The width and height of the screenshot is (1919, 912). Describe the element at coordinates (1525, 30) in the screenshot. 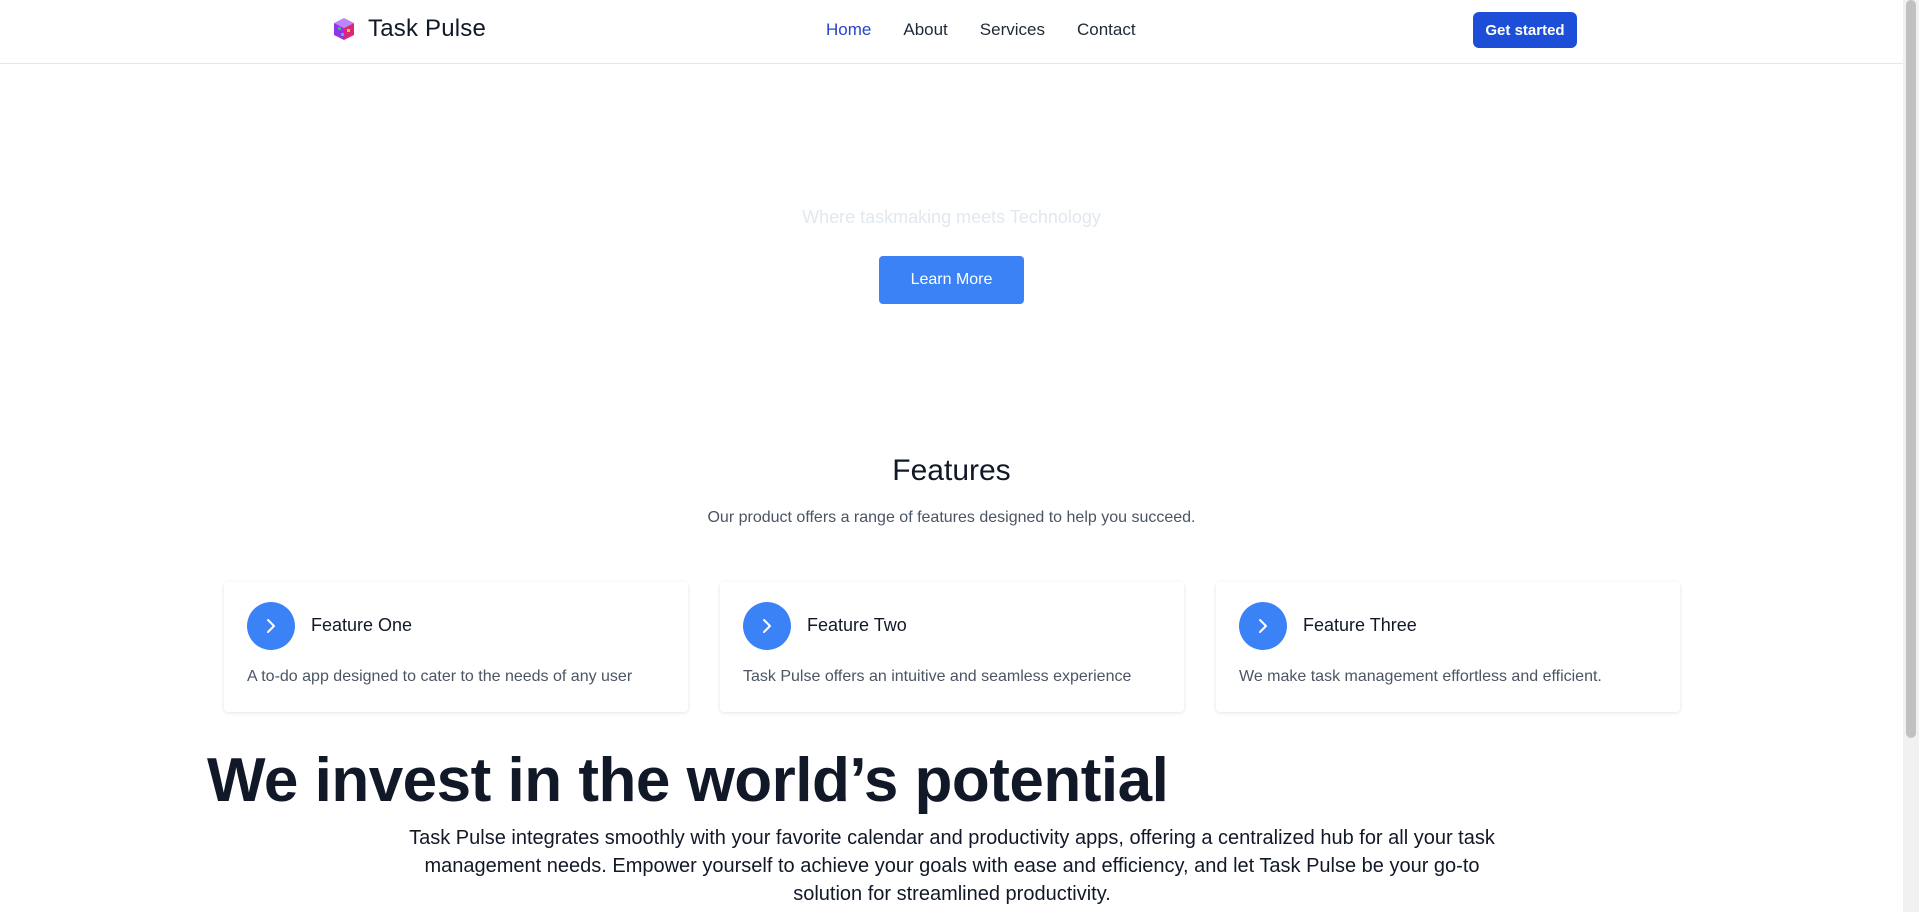

I see `get-started-button: Get started` at that location.